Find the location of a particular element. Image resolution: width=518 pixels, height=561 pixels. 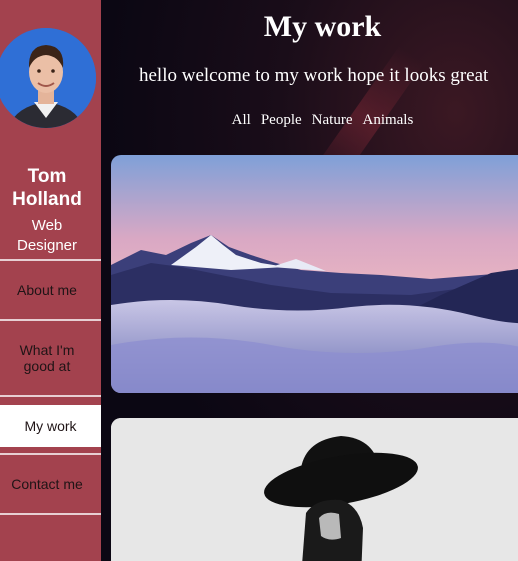

nav-item-what-im-good-at: What I'm good at is located at coordinates (47, 358).